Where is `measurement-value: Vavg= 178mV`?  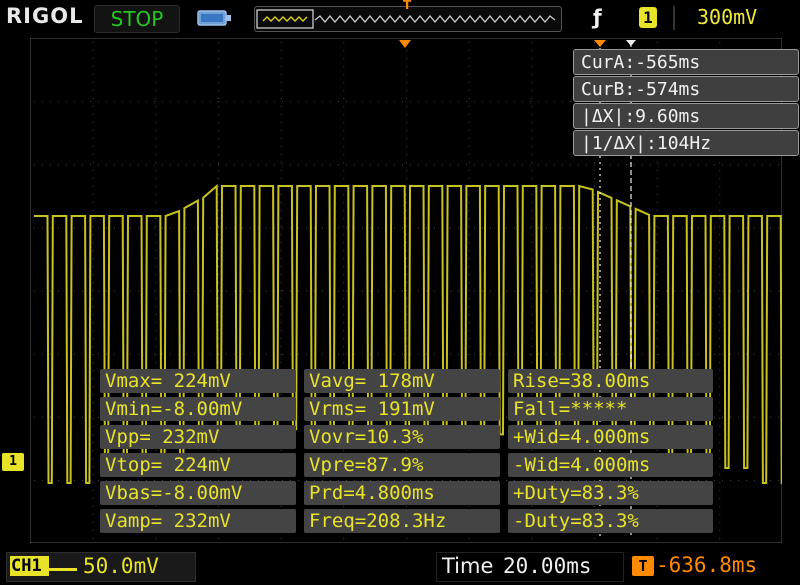 measurement-value: Vavg= 178mV is located at coordinates (402, 381).